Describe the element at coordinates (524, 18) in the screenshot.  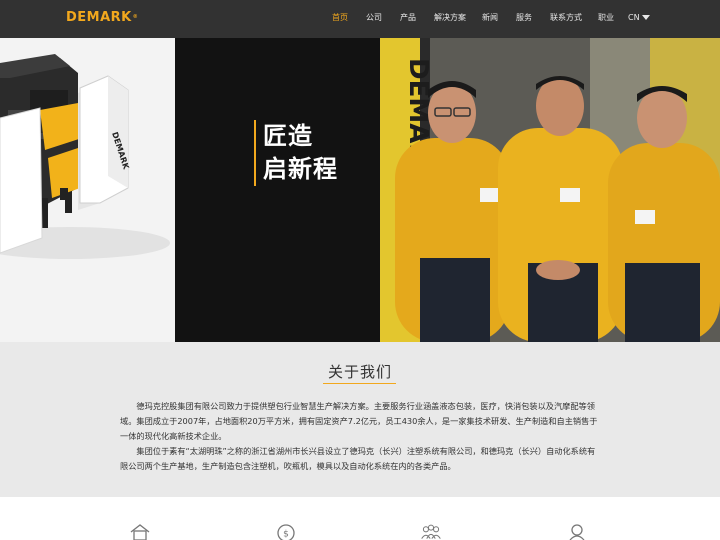
I see `nav-item-service: 服务` at that location.